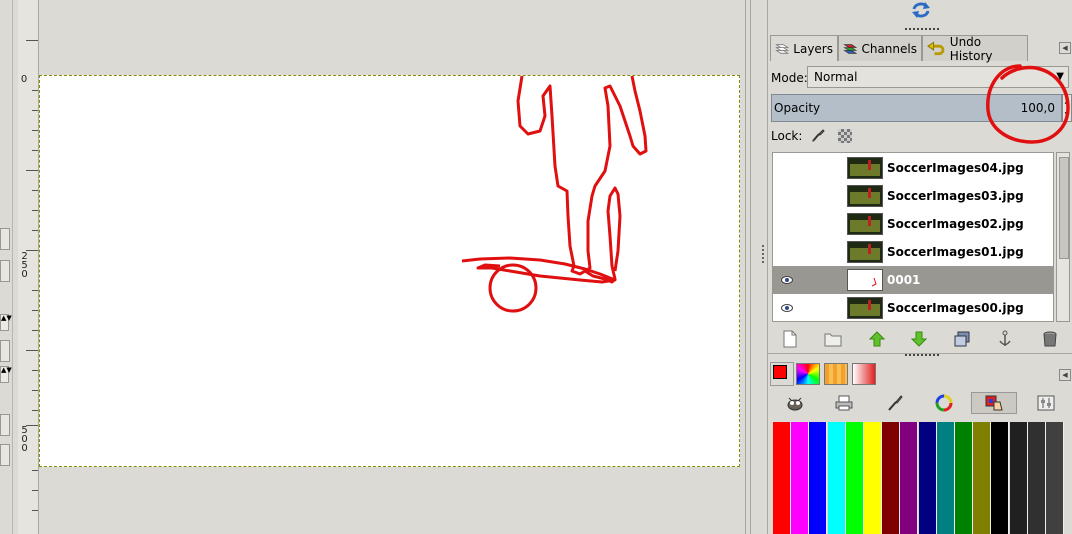  Describe the element at coordinates (813, 48) in the screenshot. I see `tab-label: Layers` at that location.